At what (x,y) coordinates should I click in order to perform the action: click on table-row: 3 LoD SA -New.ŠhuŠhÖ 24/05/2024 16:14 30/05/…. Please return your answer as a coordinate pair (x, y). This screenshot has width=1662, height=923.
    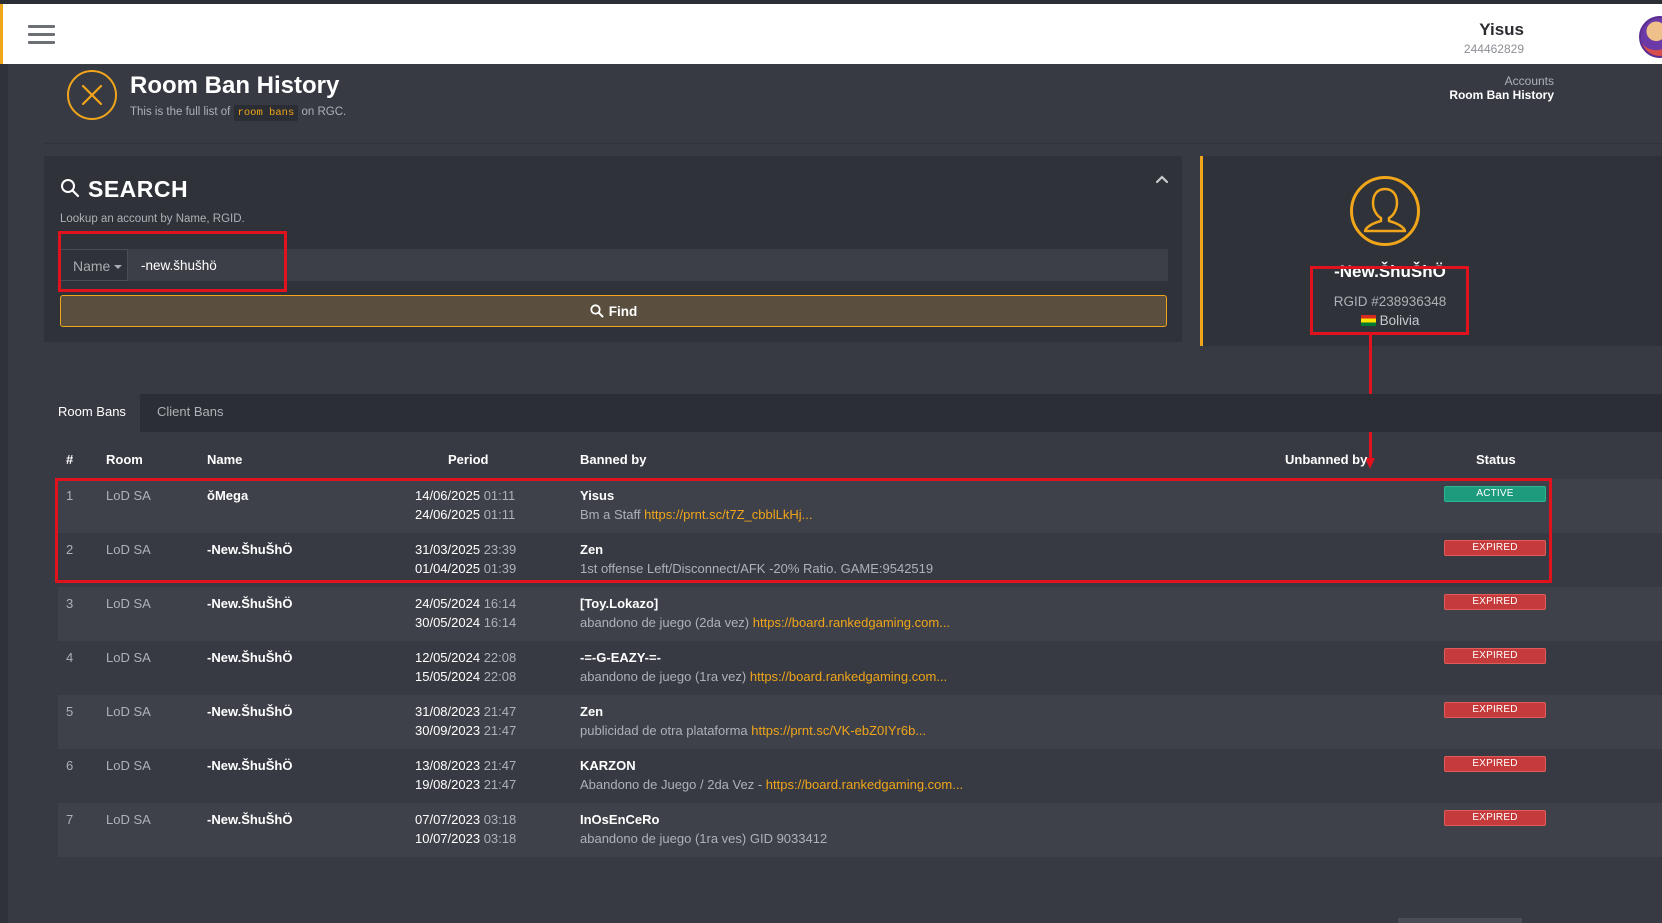
    Looking at the image, I should click on (860, 614).